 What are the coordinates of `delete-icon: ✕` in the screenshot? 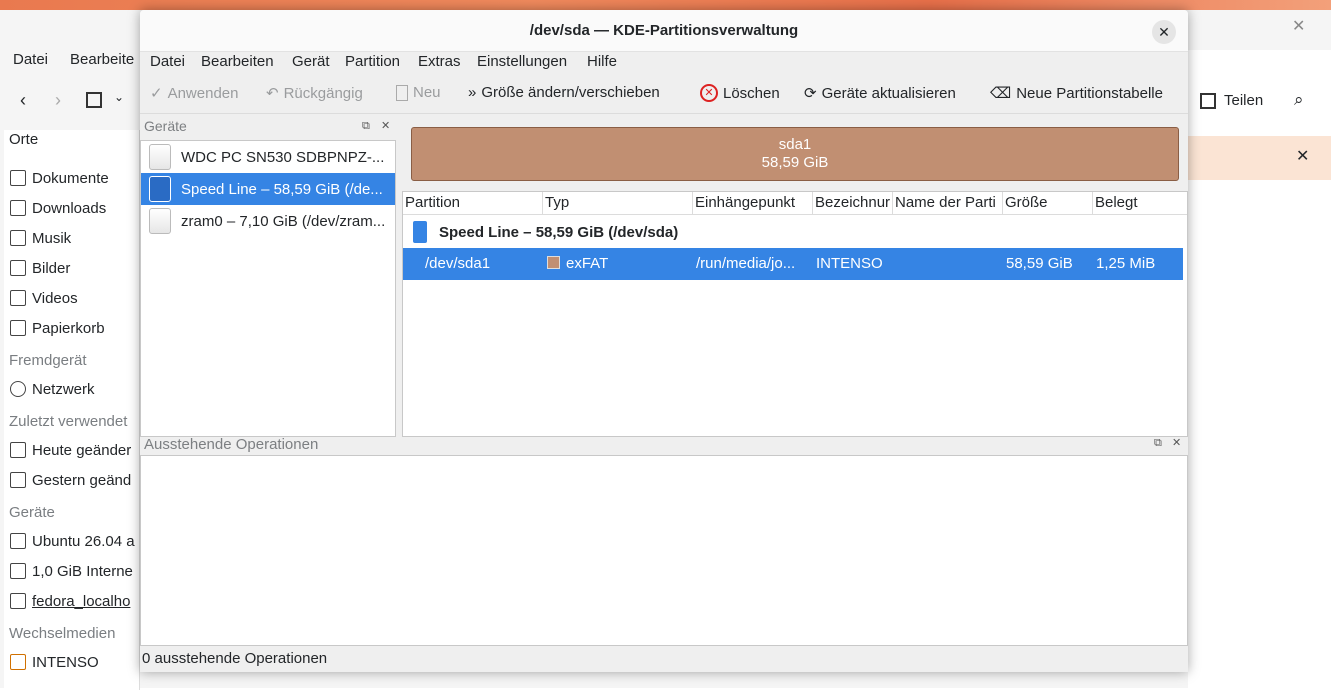 It's located at (709, 93).